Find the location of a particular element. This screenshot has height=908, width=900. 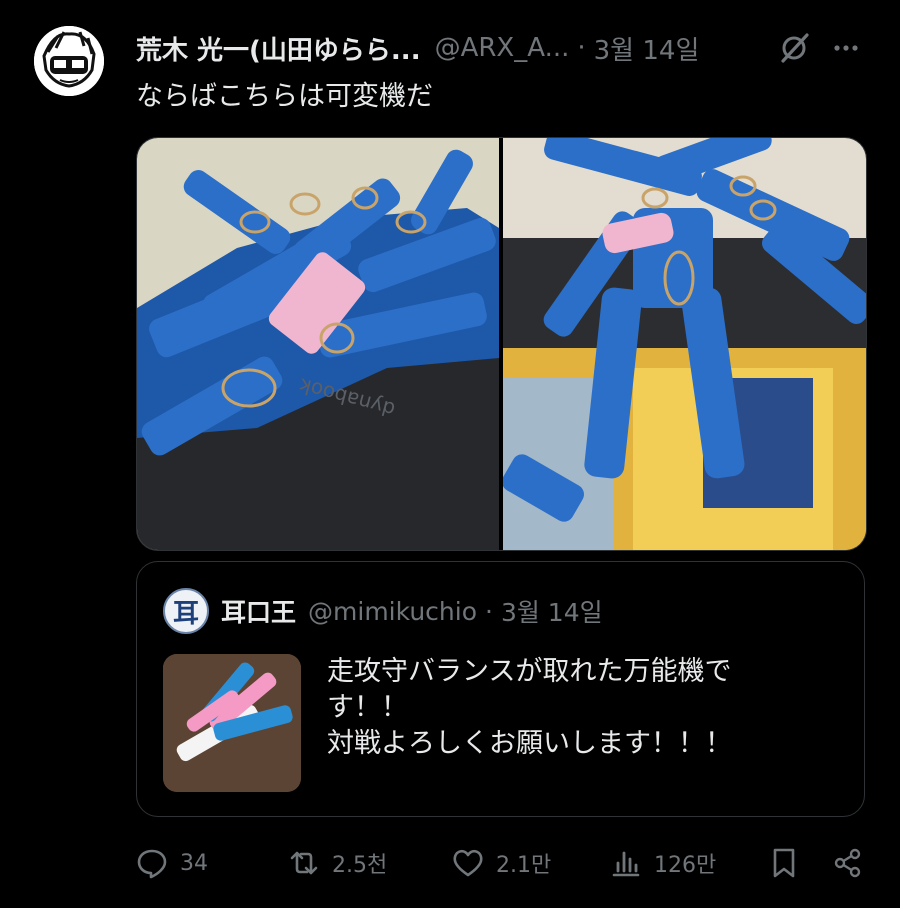

bookmark-icon is located at coordinates (784, 863).